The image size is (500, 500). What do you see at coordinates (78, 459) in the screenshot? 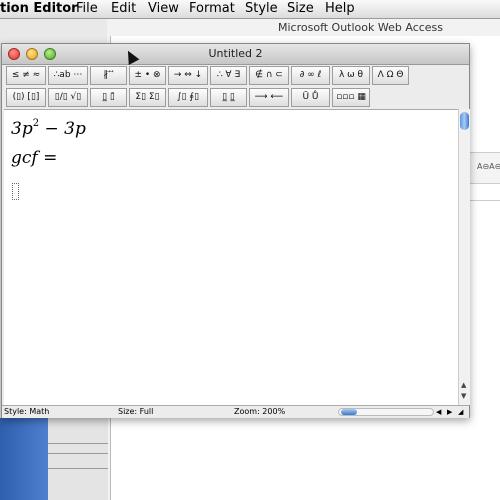
I see `background-lines` at bounding box center [78, 459].